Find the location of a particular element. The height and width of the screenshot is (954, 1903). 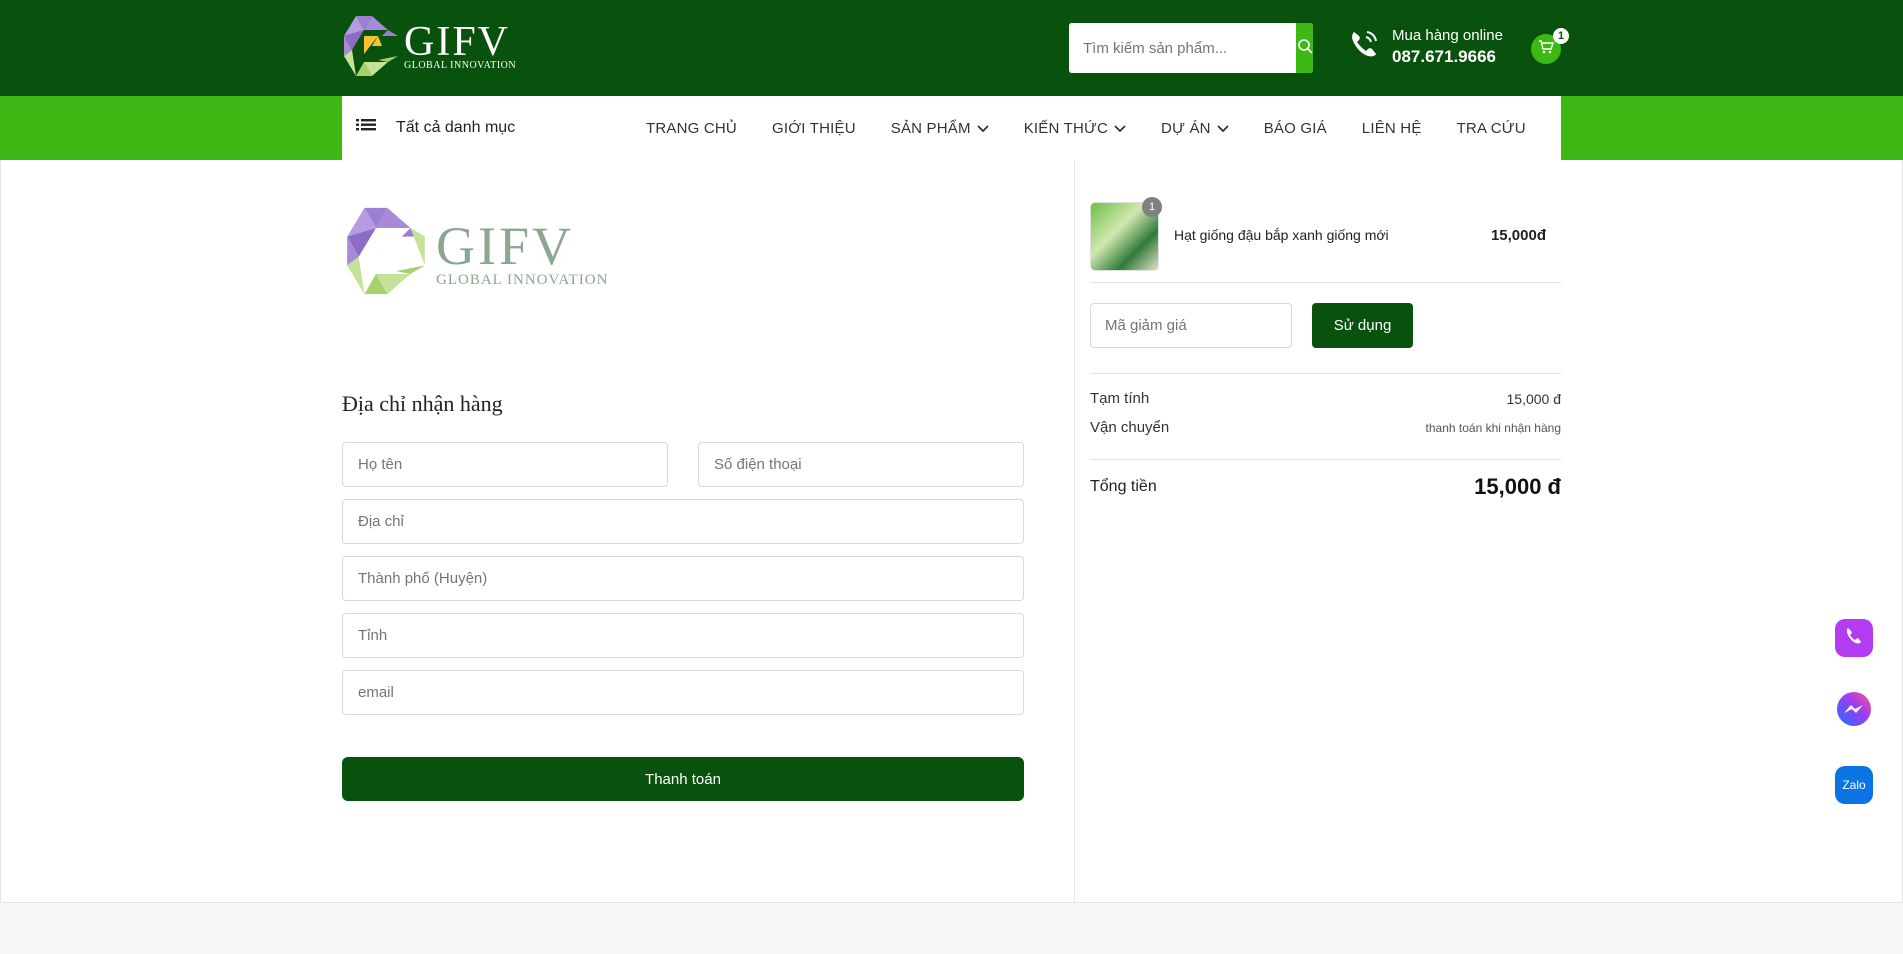

nav-item-label: BÁO GIÁ is located at coordinates (1295, 128).